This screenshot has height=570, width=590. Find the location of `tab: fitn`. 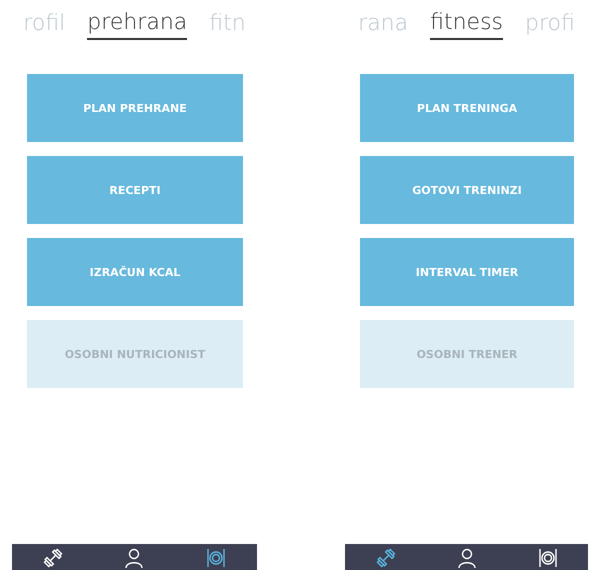

tab: fitn is located at coordinates (227, 24).